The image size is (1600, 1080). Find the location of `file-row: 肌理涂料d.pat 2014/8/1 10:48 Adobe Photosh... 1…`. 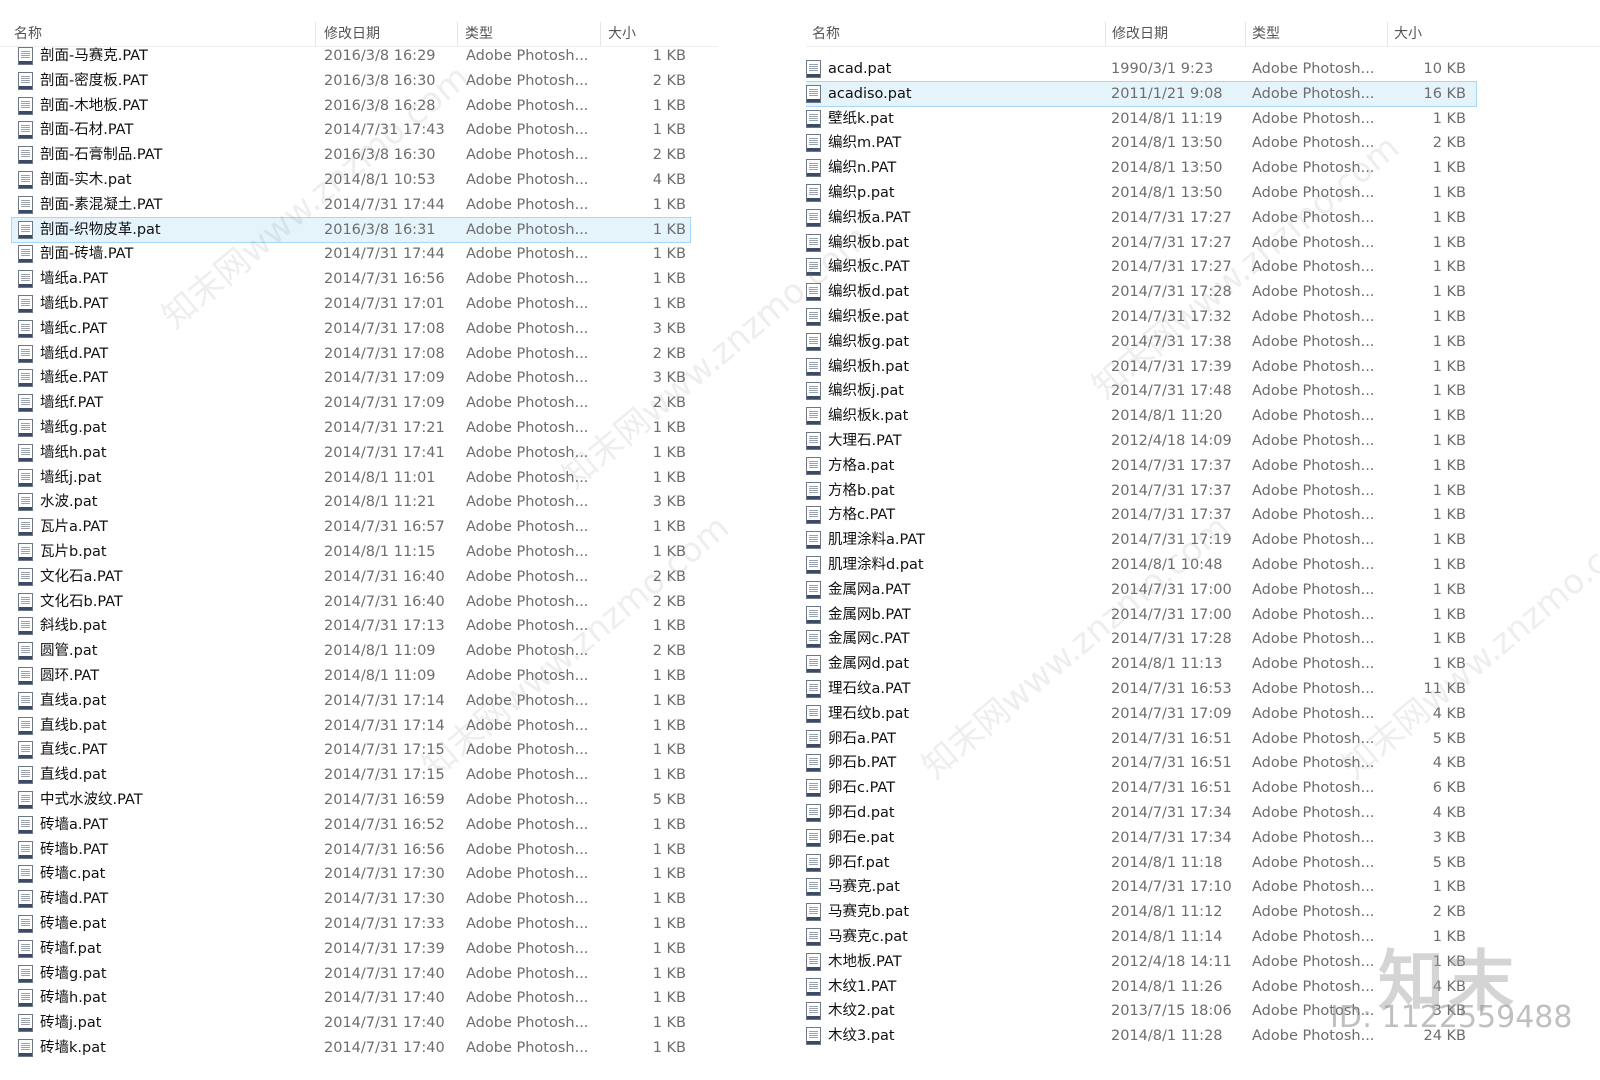

file-row: 肌理涂料d.pat 2014/8/1 10:48 Adobe Photosh... 1… is located at coordinates (1141, 565).